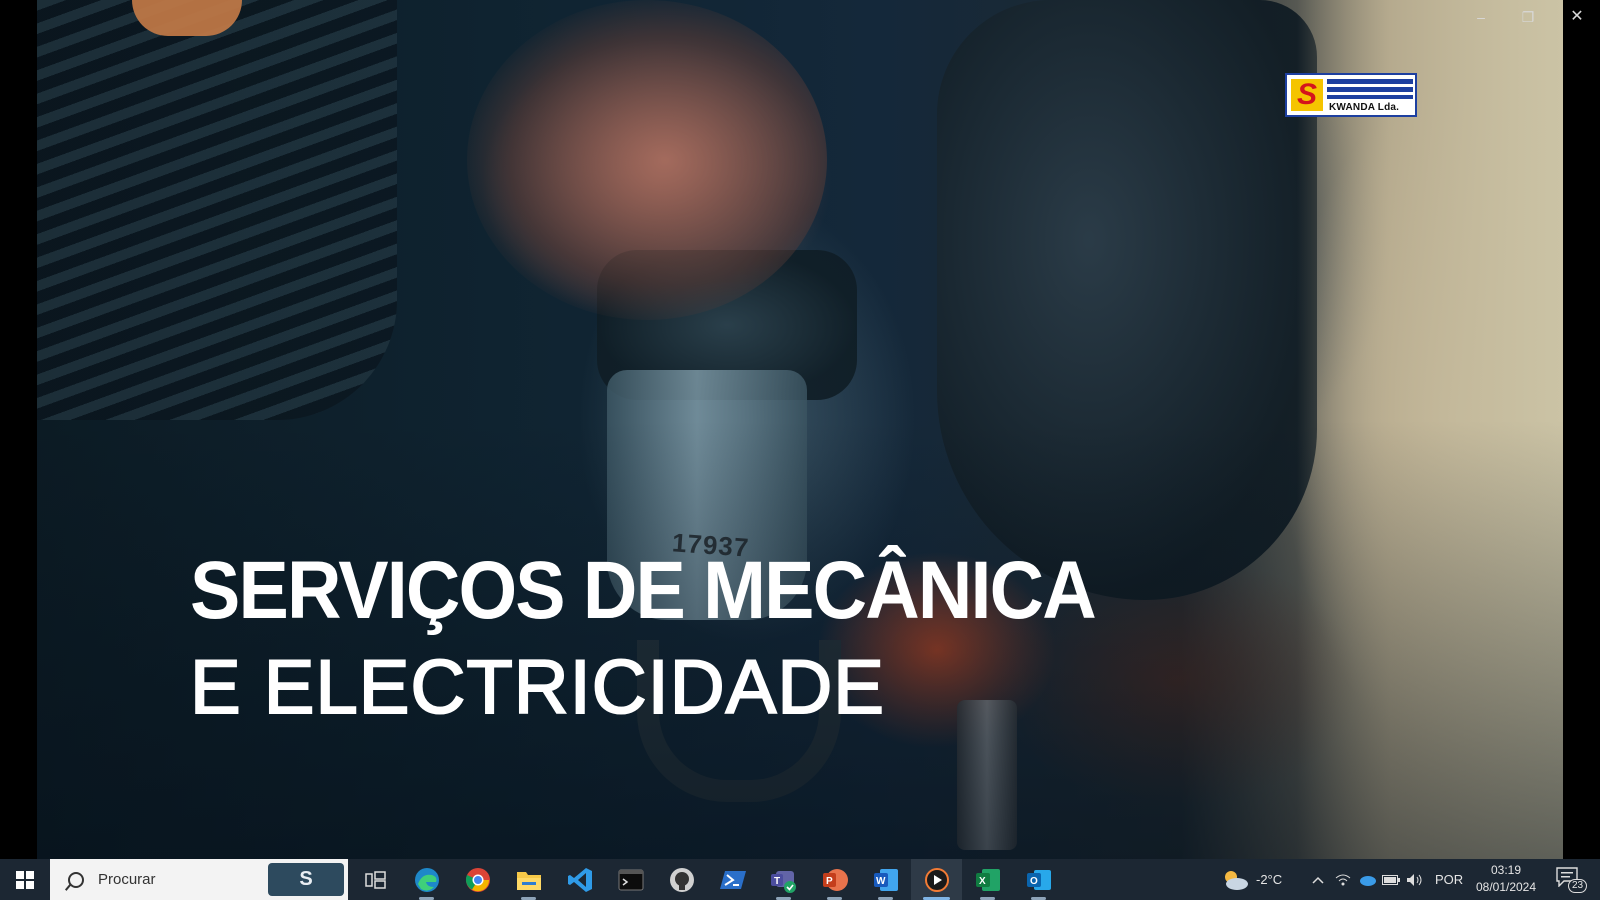 This screenshot has height=900, width=1600. I want to click on logo-mark: S, so click(1307, 95).